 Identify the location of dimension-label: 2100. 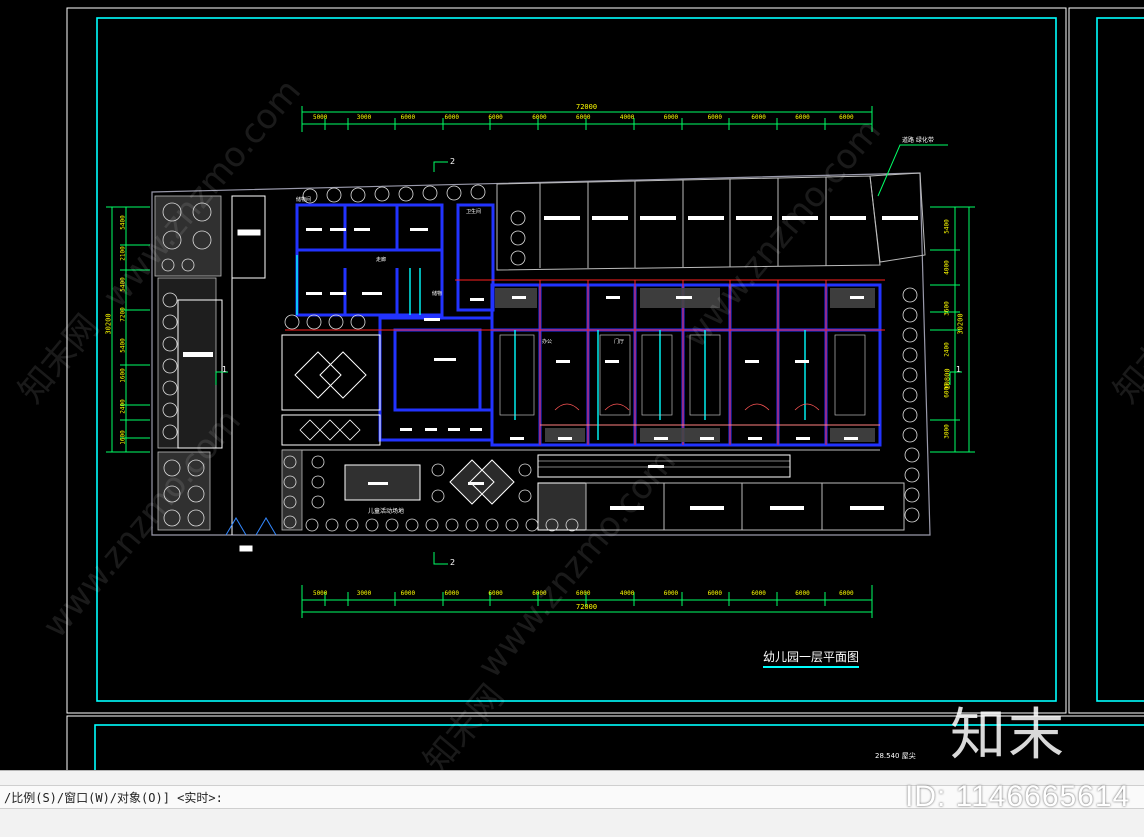
(123, 253).